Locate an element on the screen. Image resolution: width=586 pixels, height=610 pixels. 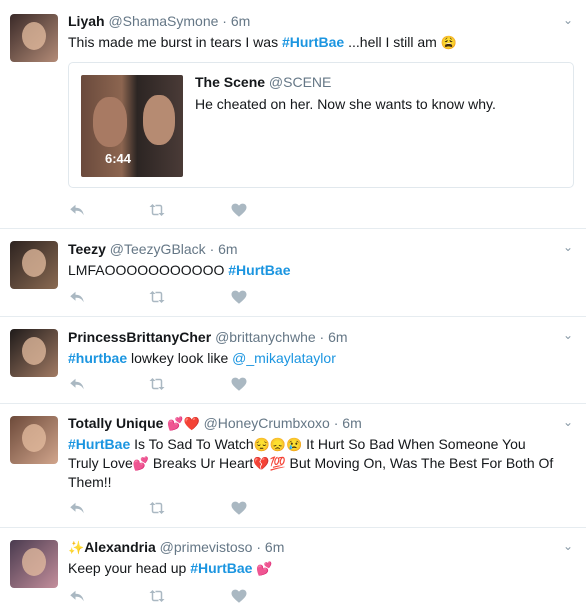
text-segment: It Hurt So Bad When Someone You is located at coordinates (414, 444).